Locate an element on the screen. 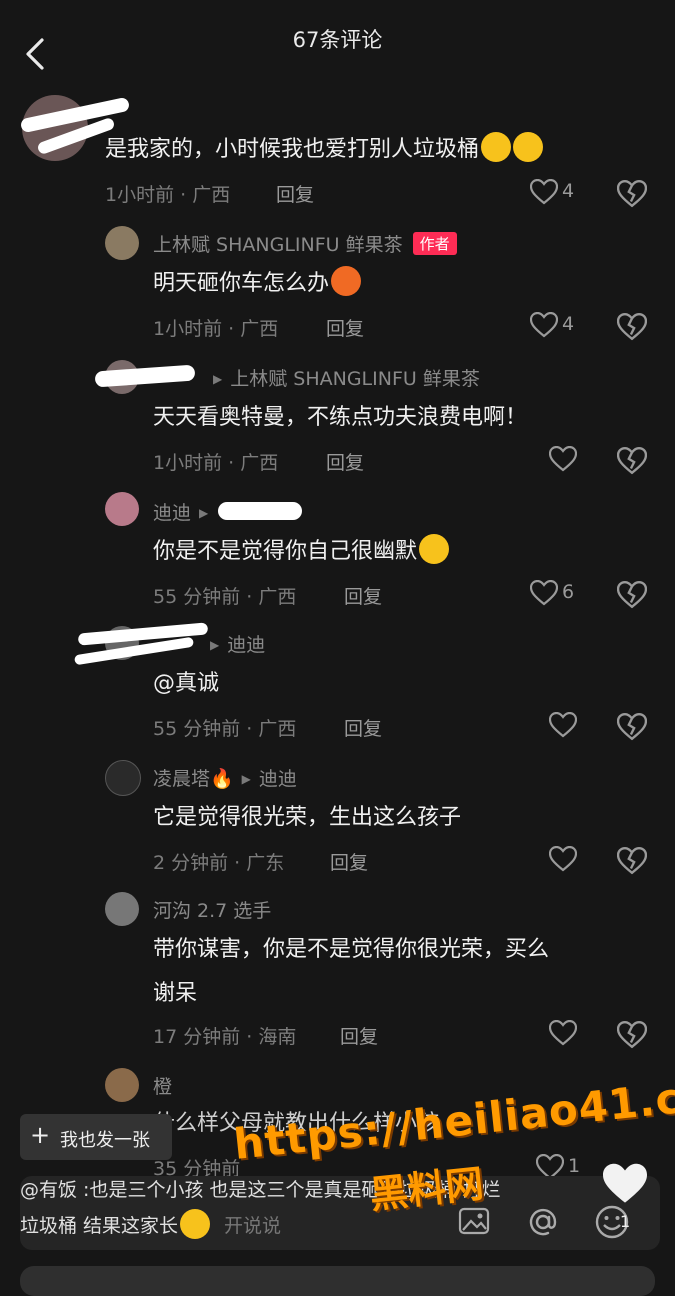 Image resolution: width=675 pixels, height=1296 pixels. comment-text: 天天看奥特曼，不练点功夫浪费电啊！ is located at coordinates (340, 417).